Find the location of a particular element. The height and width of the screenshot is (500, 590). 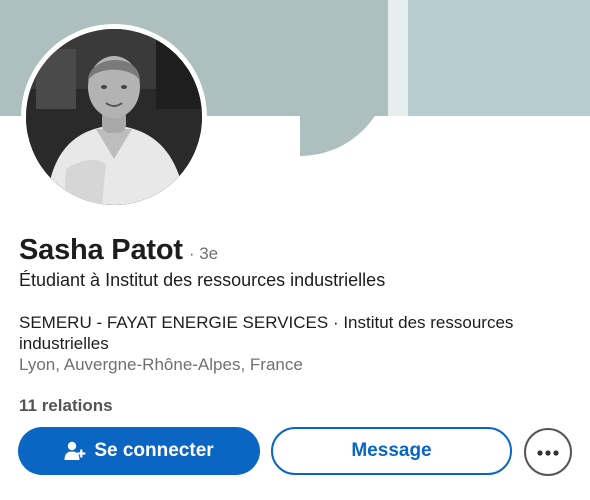

banner-curve is located at coordinates (345, 78).